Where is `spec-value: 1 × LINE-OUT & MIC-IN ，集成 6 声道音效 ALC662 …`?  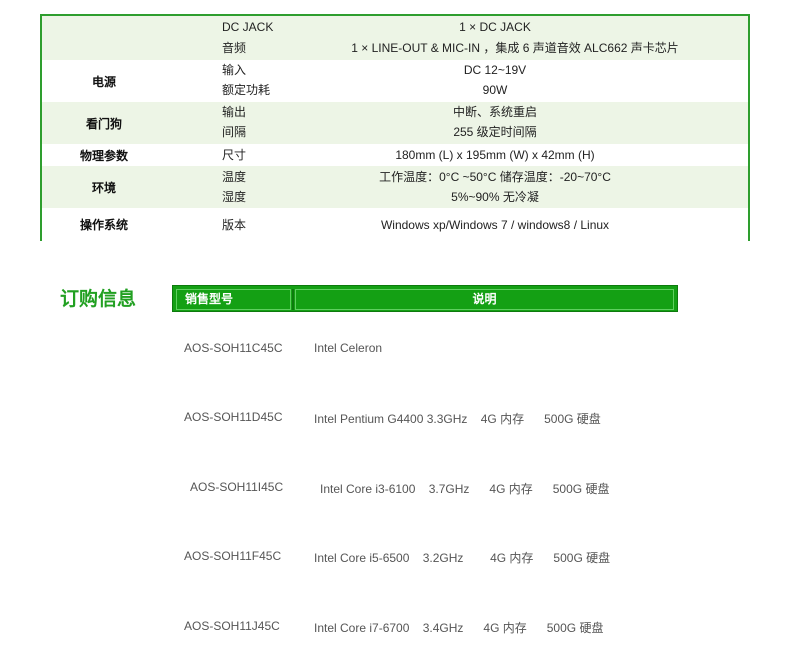
spec-value: 1 × LINE-OUT & MIC-IN ，集成 6 声道音效 ALC662 … is located at coordinates (515, 48).